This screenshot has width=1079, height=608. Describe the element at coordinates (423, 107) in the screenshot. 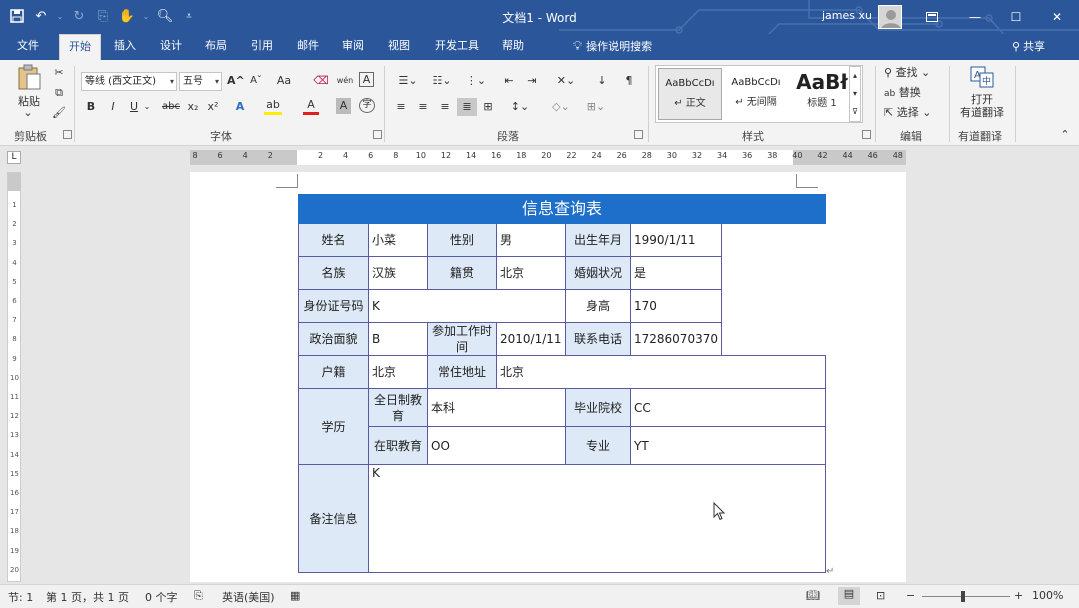

I see `align-center-icon: ≡` at that location.